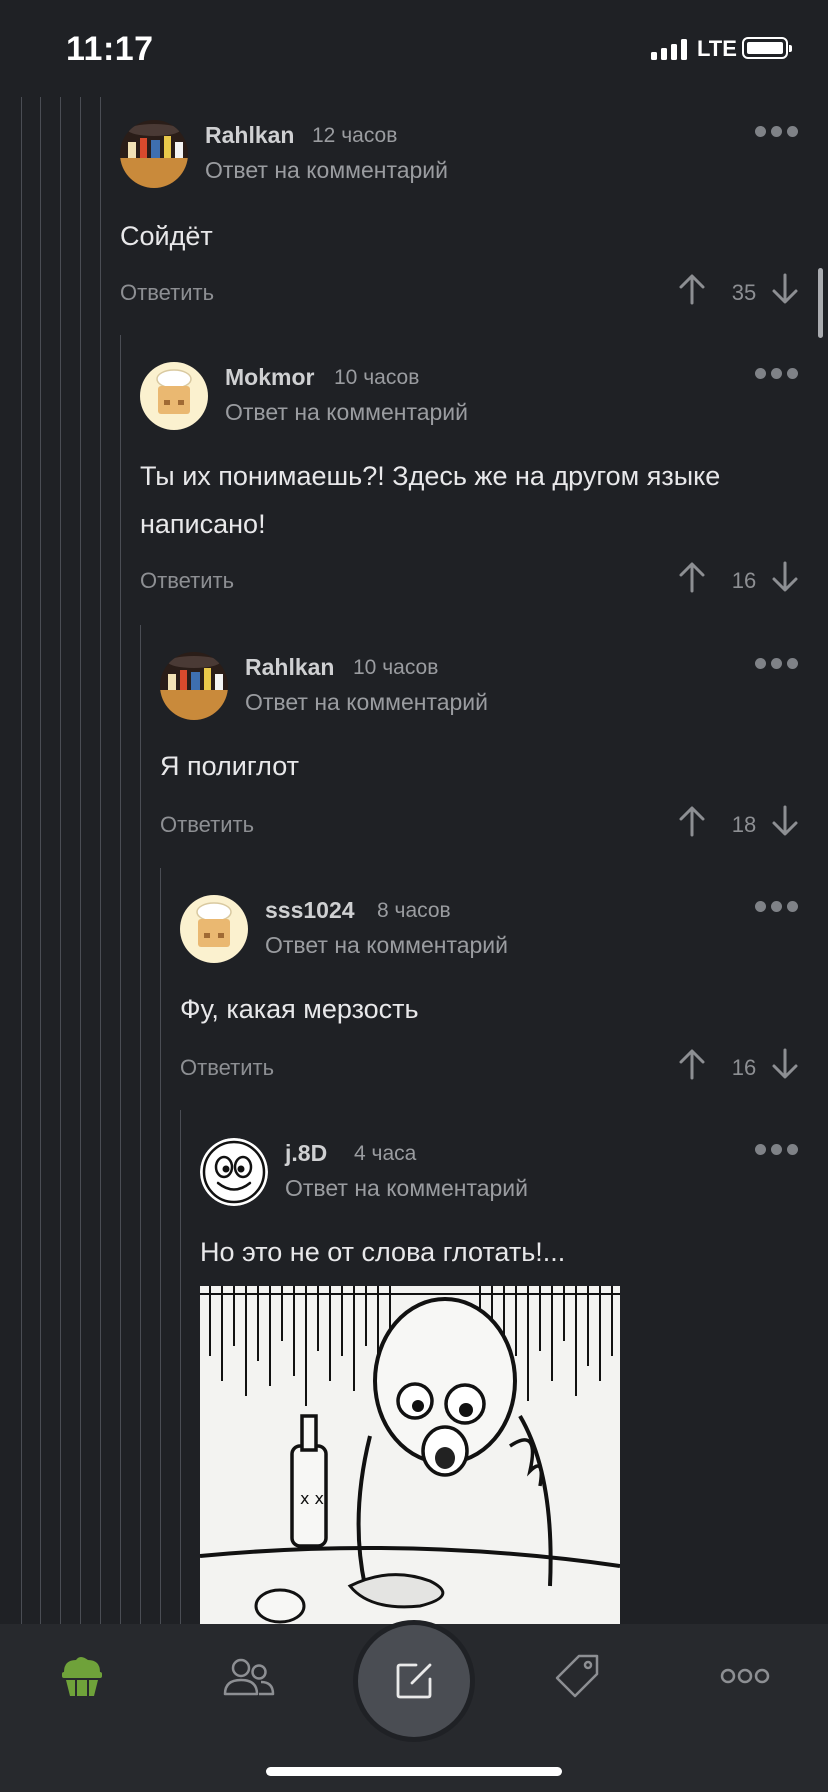 This screenshot has width=828, height=1792. I want to click on scrollbar, so click(820, 303).